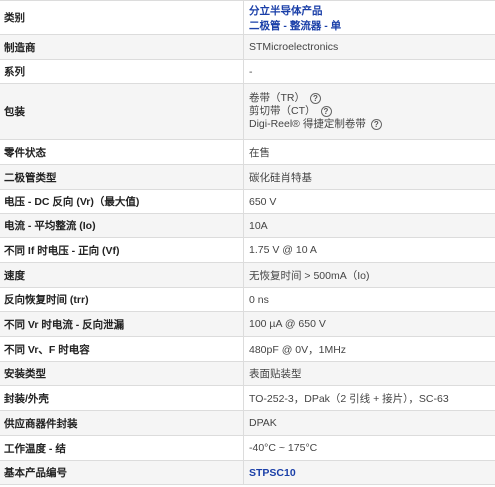 The image size is (495, 487). I want to click on attr-label: 安装类型, so click(122, 373).